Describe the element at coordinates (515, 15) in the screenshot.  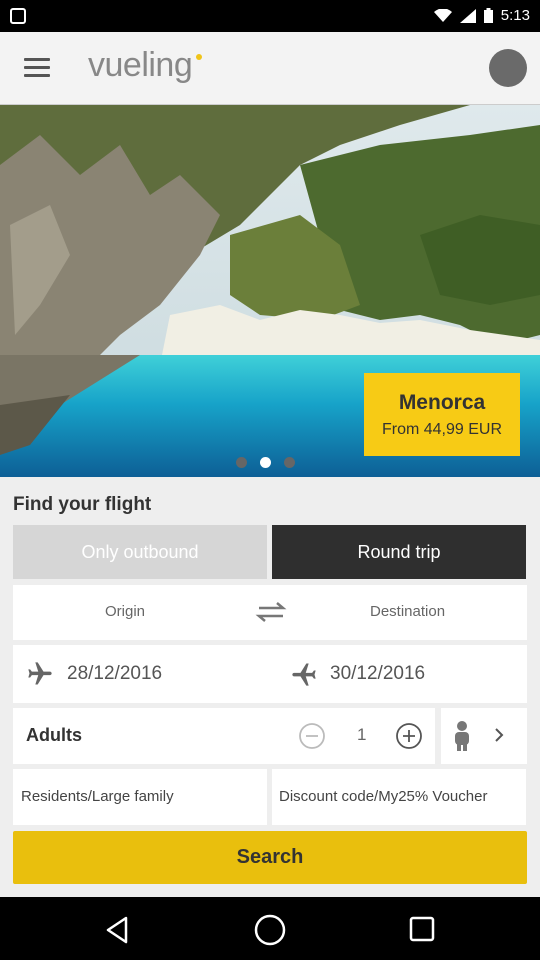
I see `clock: 5:13` at that location.